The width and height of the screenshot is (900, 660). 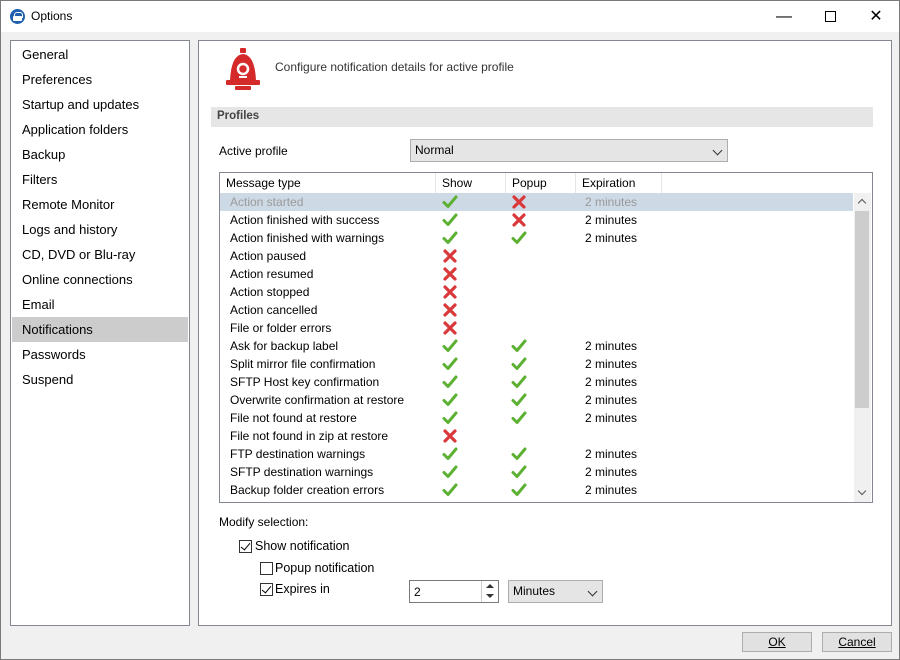 I want to click on table-row: Action resumed, so click(x=536, y=274).